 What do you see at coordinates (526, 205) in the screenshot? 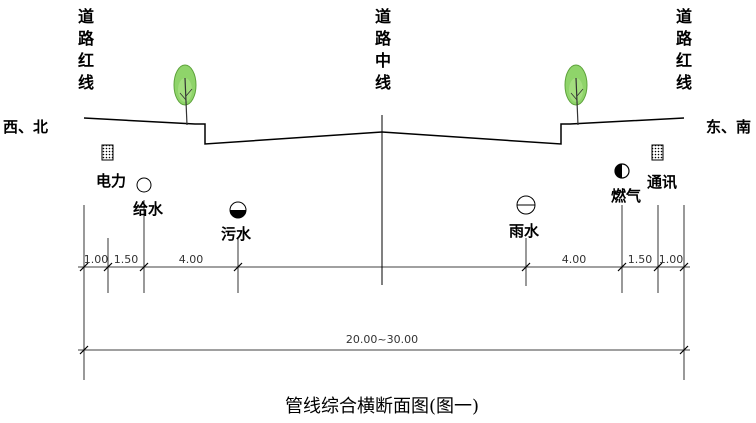
I see `rain-pipe-icon` at bounding box center [526, 205].